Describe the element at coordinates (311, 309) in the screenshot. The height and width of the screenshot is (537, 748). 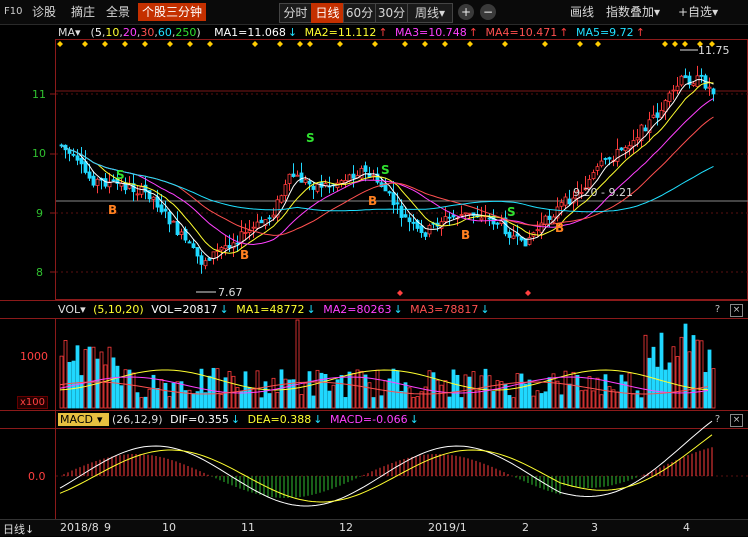
I see `vol-ma1-arrow-icon: ↓` at that location.